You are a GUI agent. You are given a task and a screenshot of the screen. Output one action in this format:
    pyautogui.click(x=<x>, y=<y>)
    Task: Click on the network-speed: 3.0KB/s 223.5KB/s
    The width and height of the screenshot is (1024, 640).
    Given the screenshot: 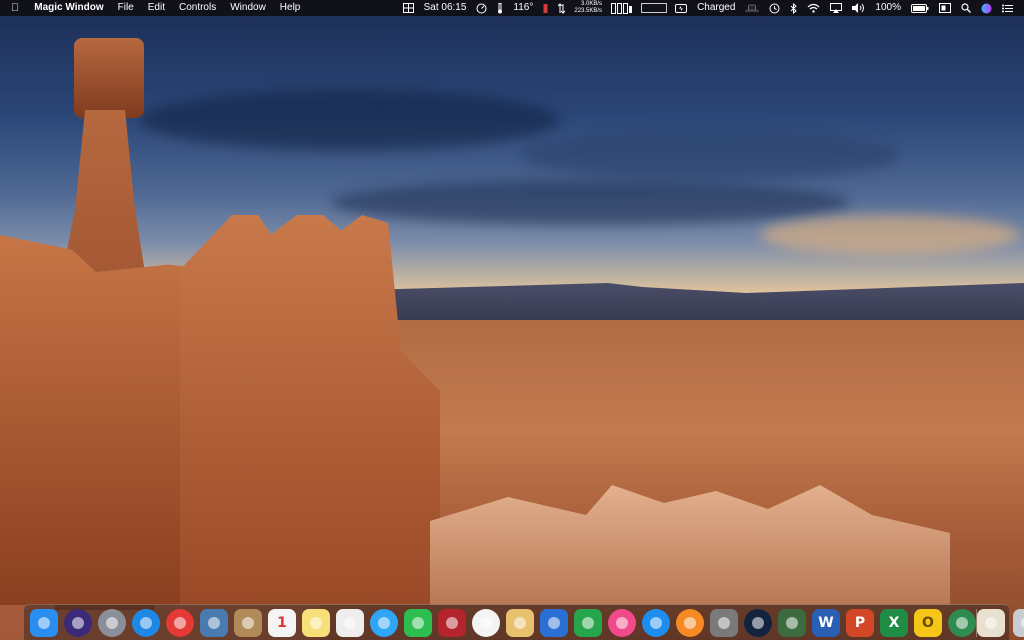 What is the action you would take?
    pyautogui.click(x=588, y=8)
    